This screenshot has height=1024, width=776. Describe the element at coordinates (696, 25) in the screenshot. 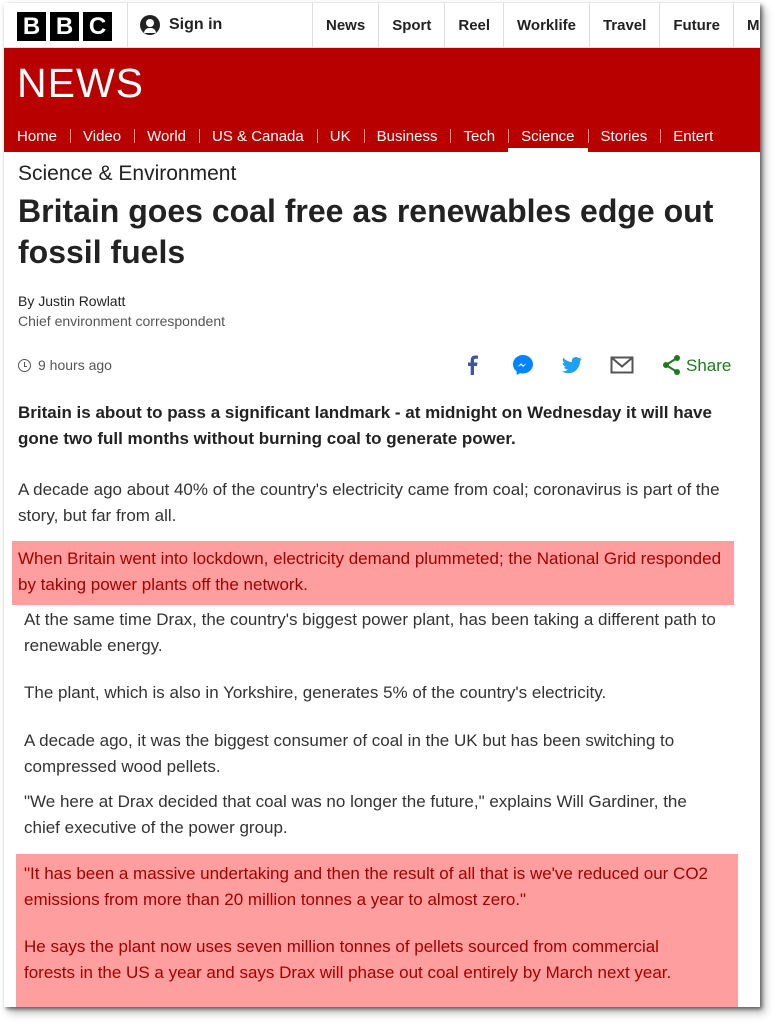

I see `top-nav-future: Future` at that location.